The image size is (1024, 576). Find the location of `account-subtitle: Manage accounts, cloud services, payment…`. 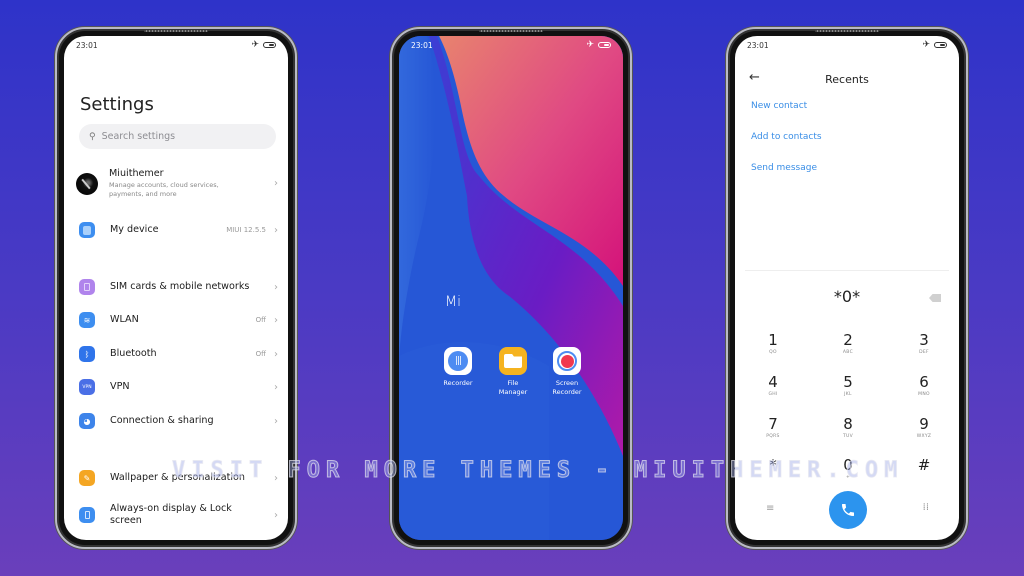

account-subtitle: Manage accounts, cloud services, payment… is located at coordinates (164, 189).